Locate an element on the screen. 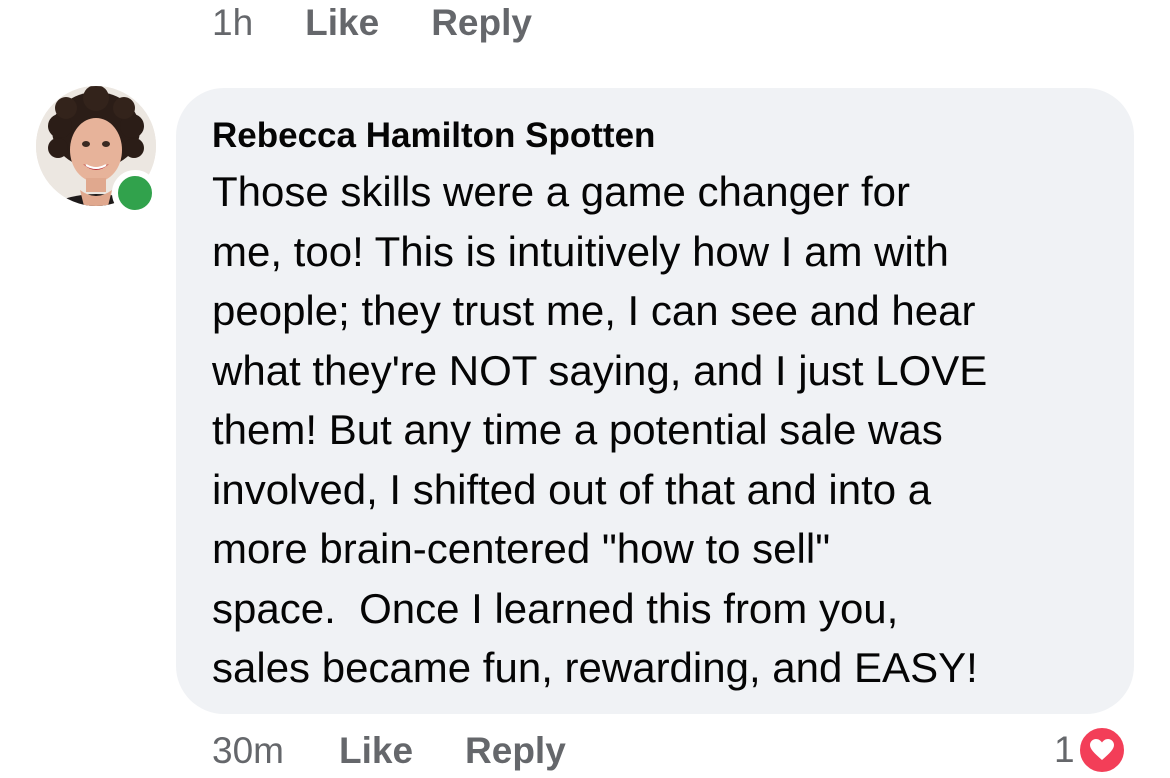  comment-like-button: Like is located at coordinates (376, 751).